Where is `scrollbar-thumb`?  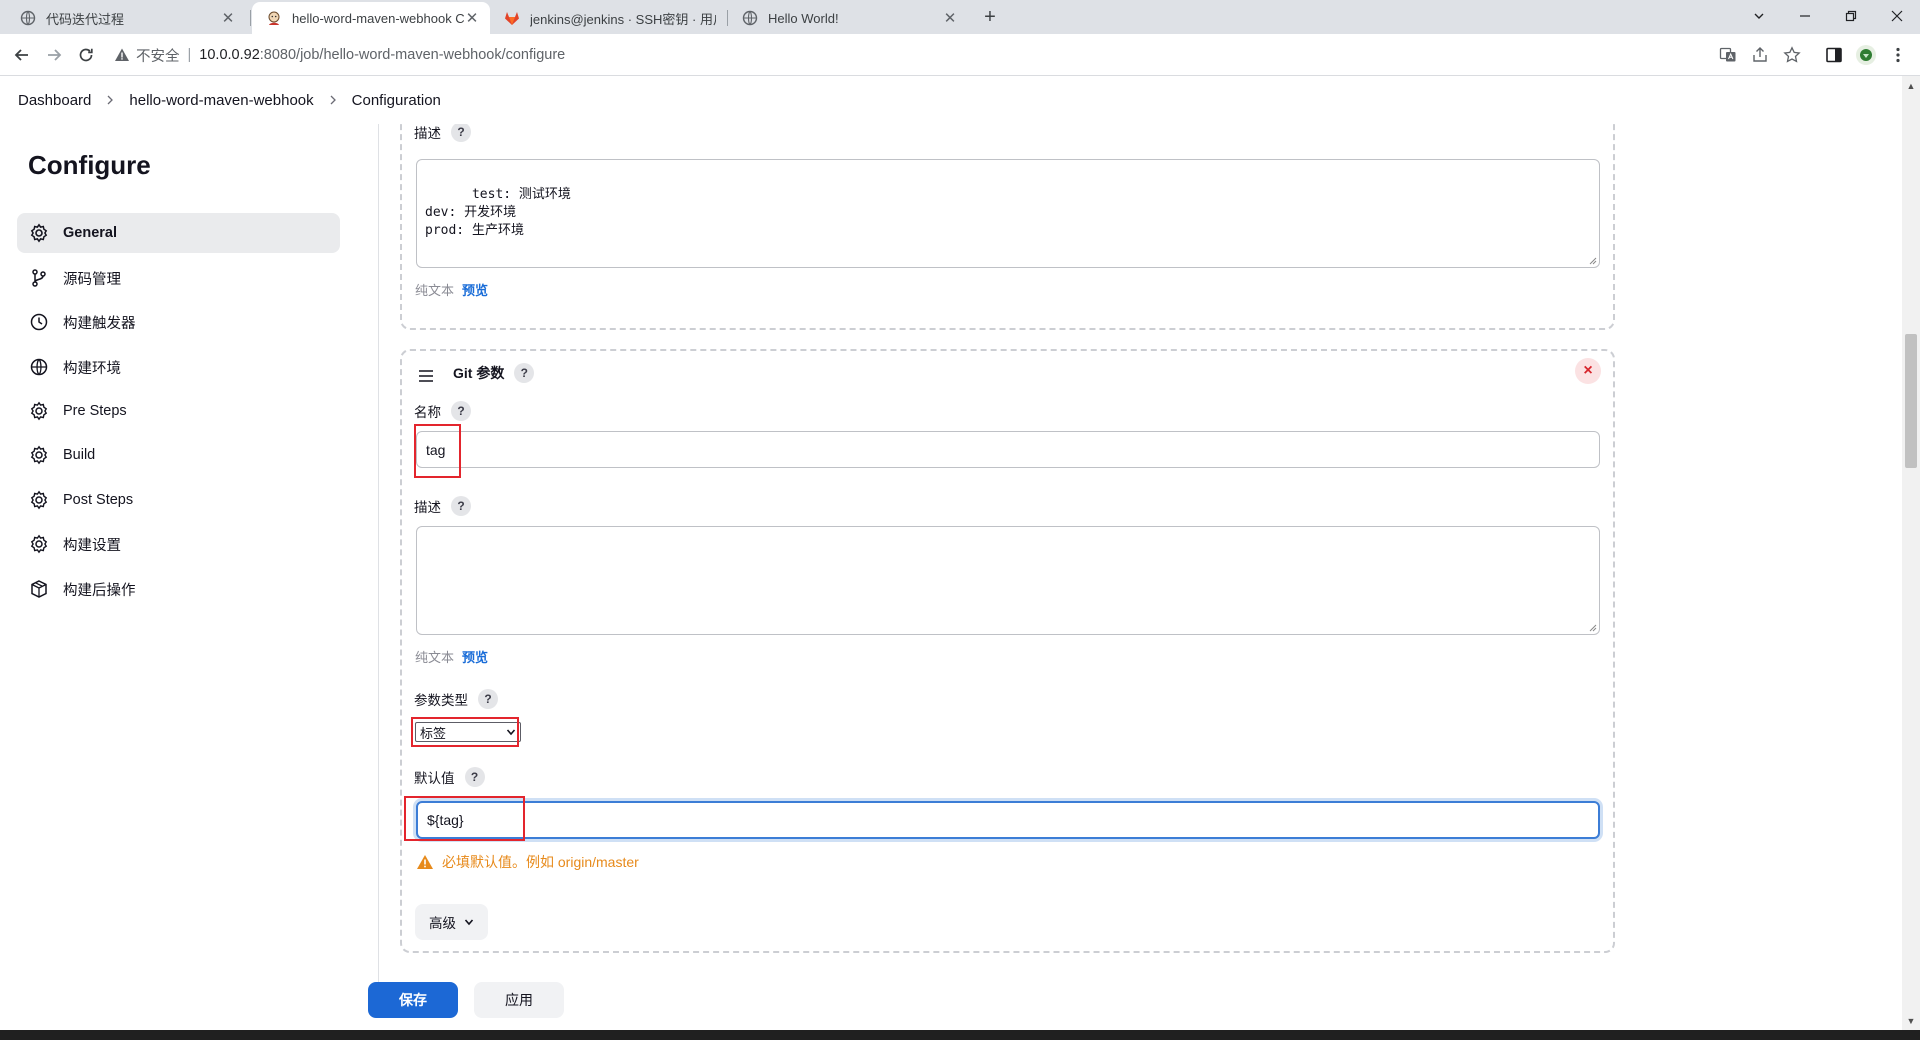 scrollbar-thumb is located at coordinates (1911, 401).